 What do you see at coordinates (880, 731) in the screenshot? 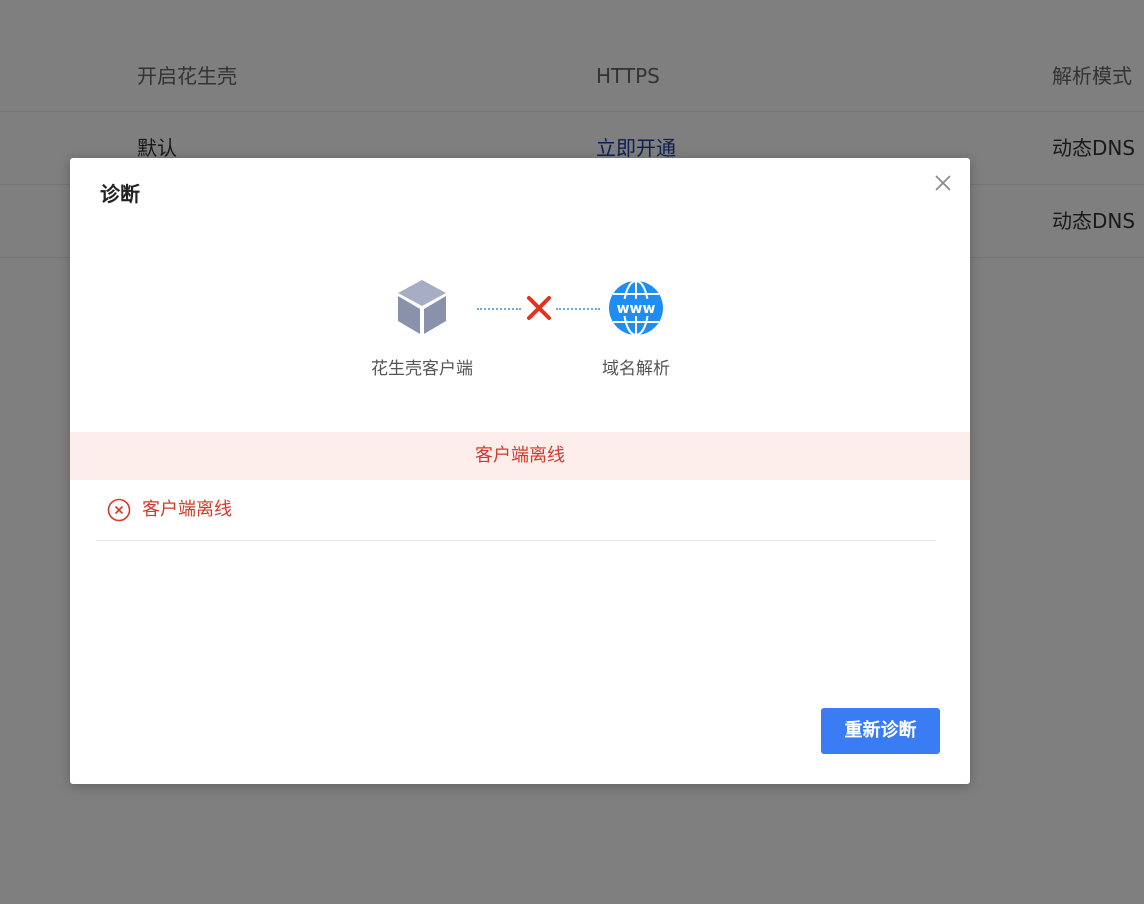
I see `rediagnose-button: 重新诊断` at bounding box center [880, 731].